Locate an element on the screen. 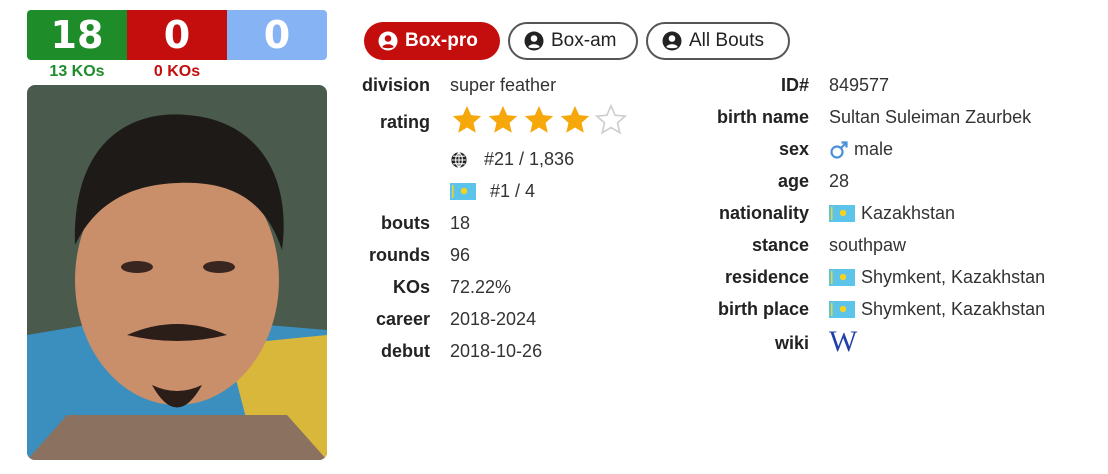  loss-kos: 0 KOs is located at coordinates (177, 71).